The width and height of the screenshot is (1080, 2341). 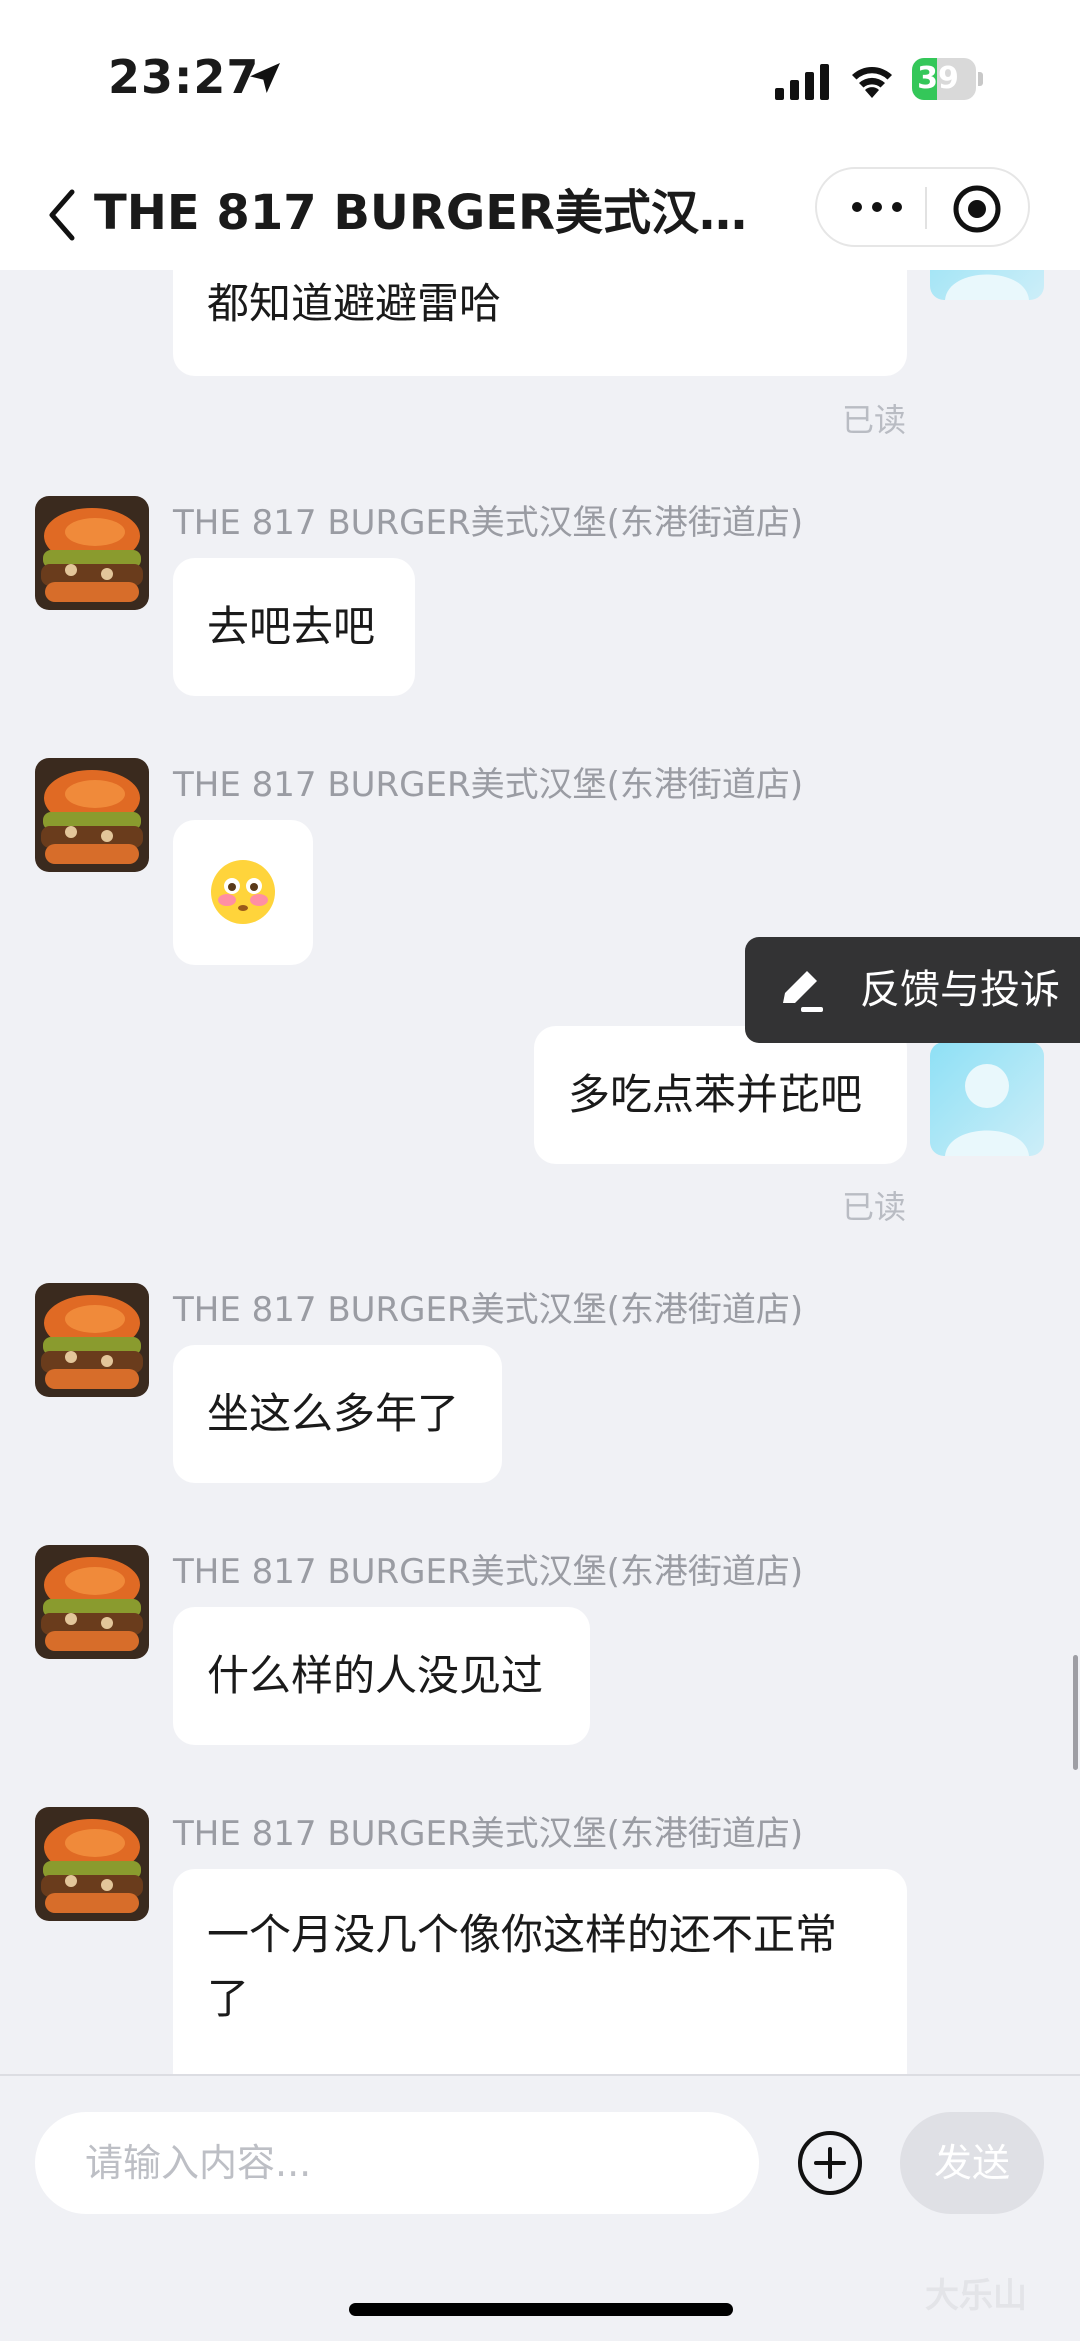 I want to click on mini-program-capsule, so click(x=922, y=207).